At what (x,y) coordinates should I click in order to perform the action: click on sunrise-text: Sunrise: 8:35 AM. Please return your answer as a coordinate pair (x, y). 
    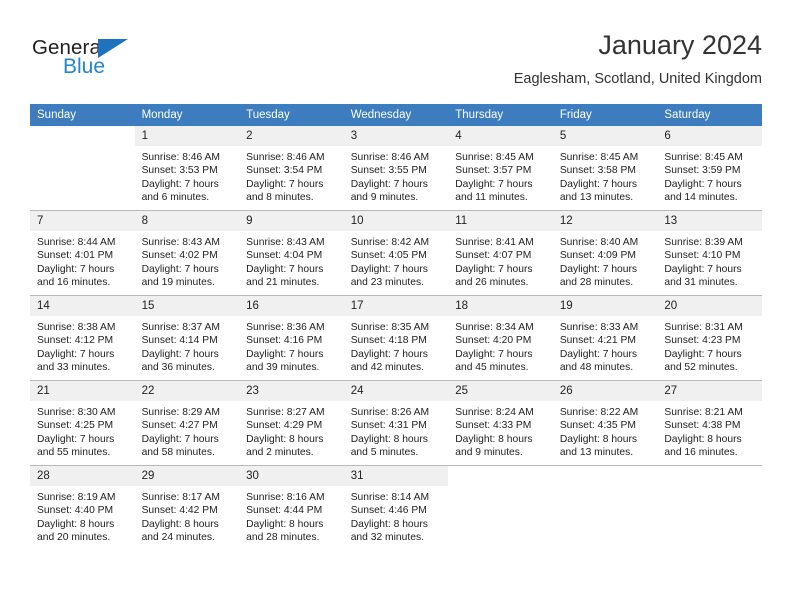
    Looking at the image, I should click on (390, 327).